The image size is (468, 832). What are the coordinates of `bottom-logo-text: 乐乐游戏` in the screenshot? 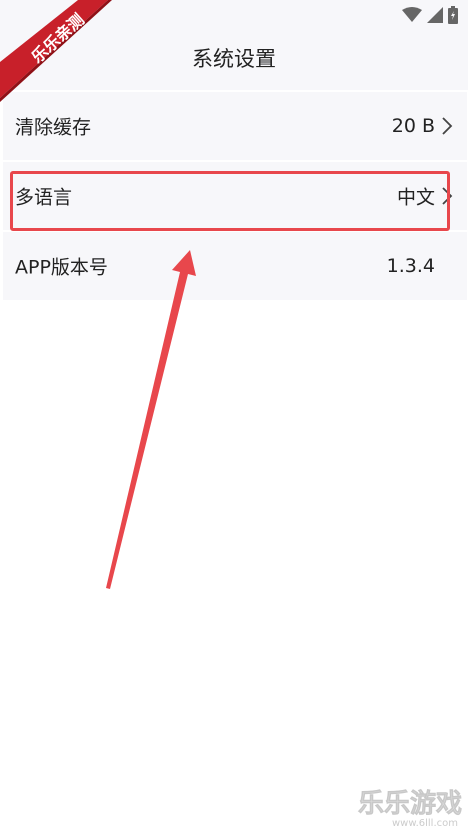 It's located at (410, 804).